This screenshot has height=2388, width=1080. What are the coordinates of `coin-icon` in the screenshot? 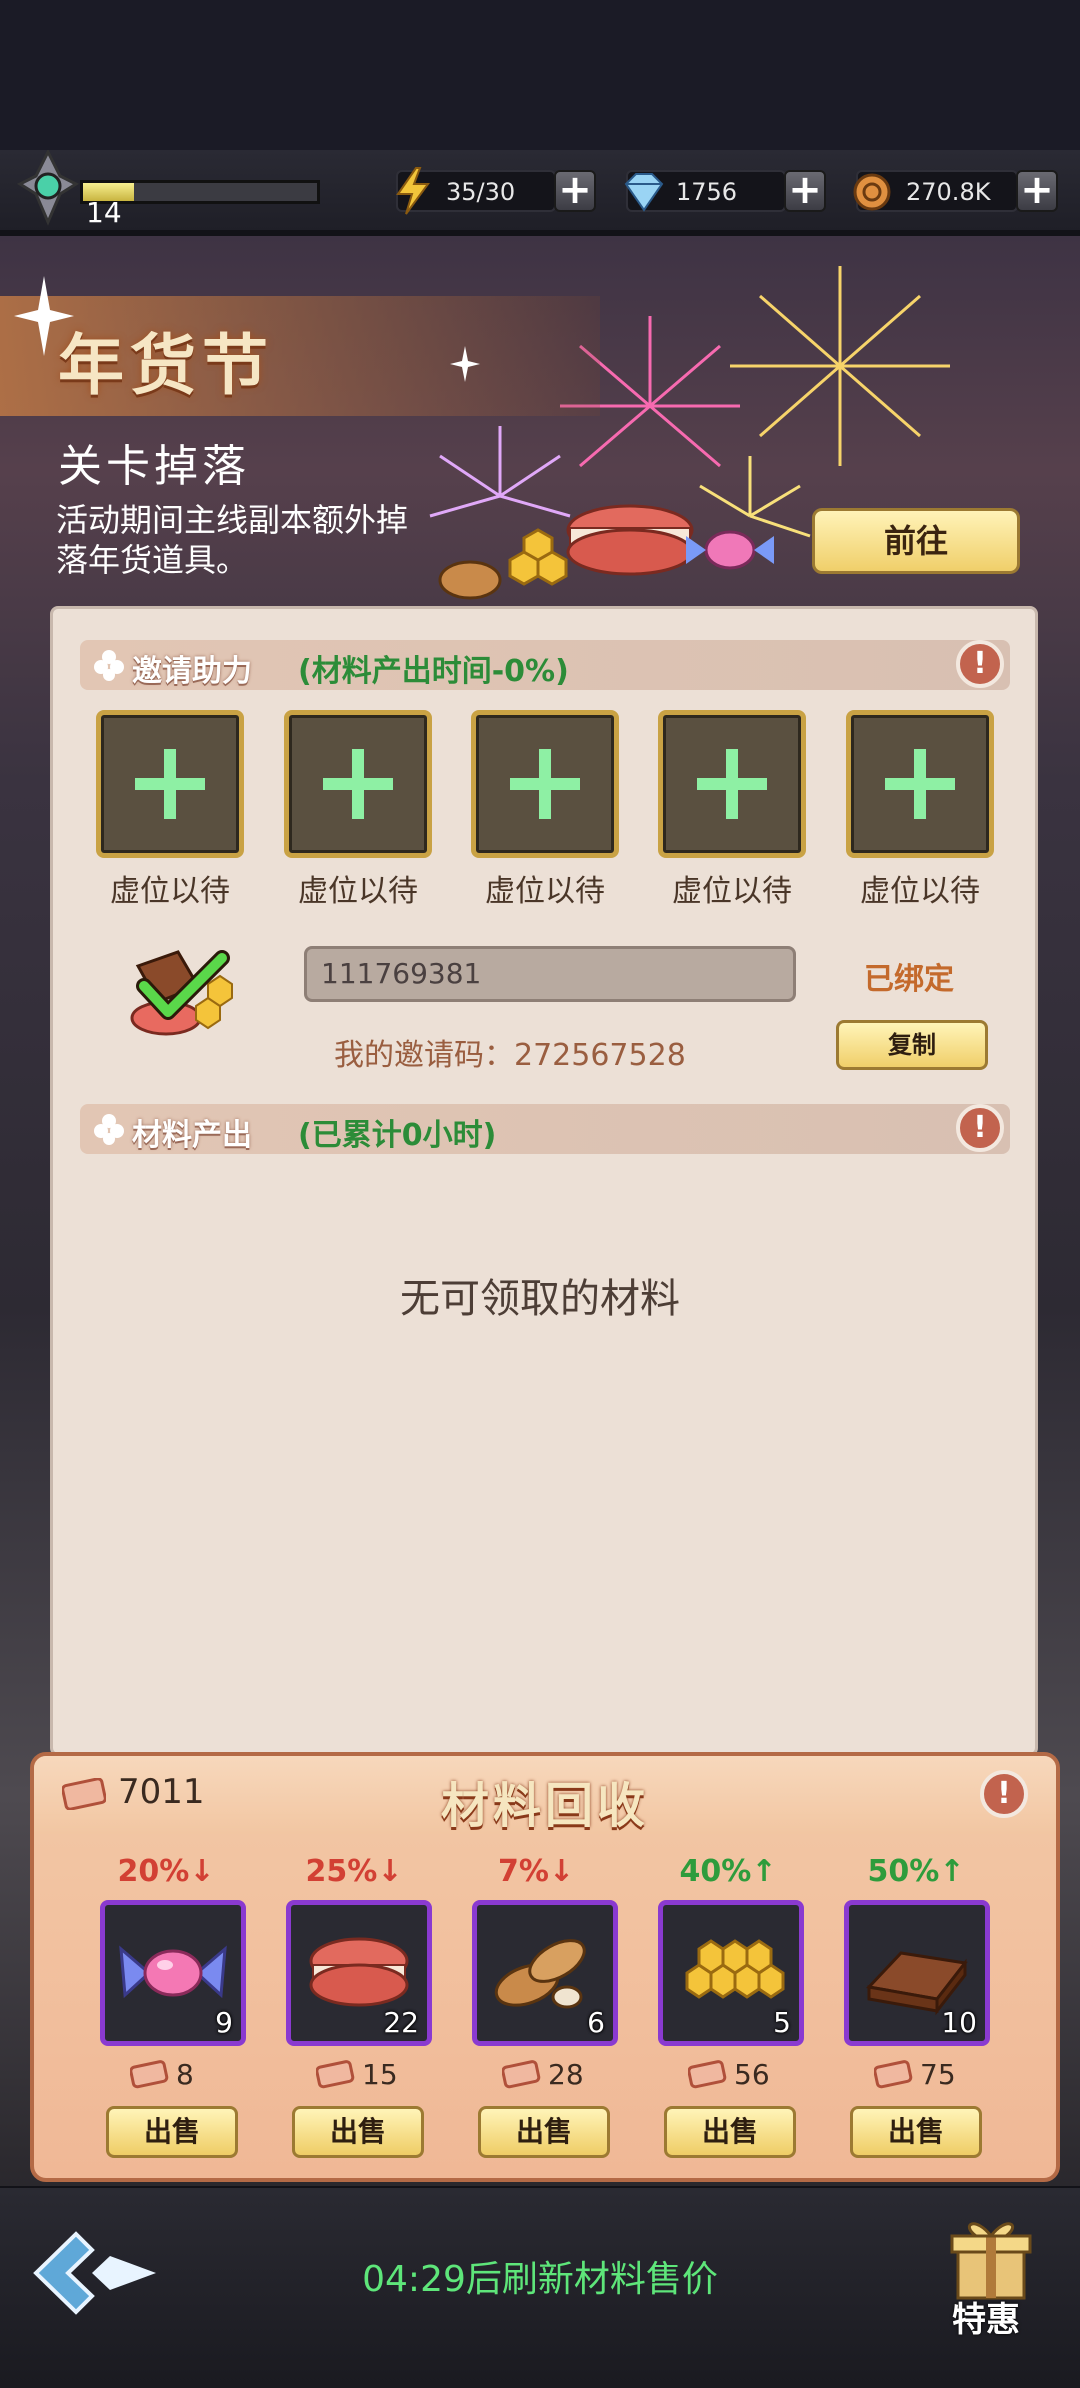 It's located at (872, 192).